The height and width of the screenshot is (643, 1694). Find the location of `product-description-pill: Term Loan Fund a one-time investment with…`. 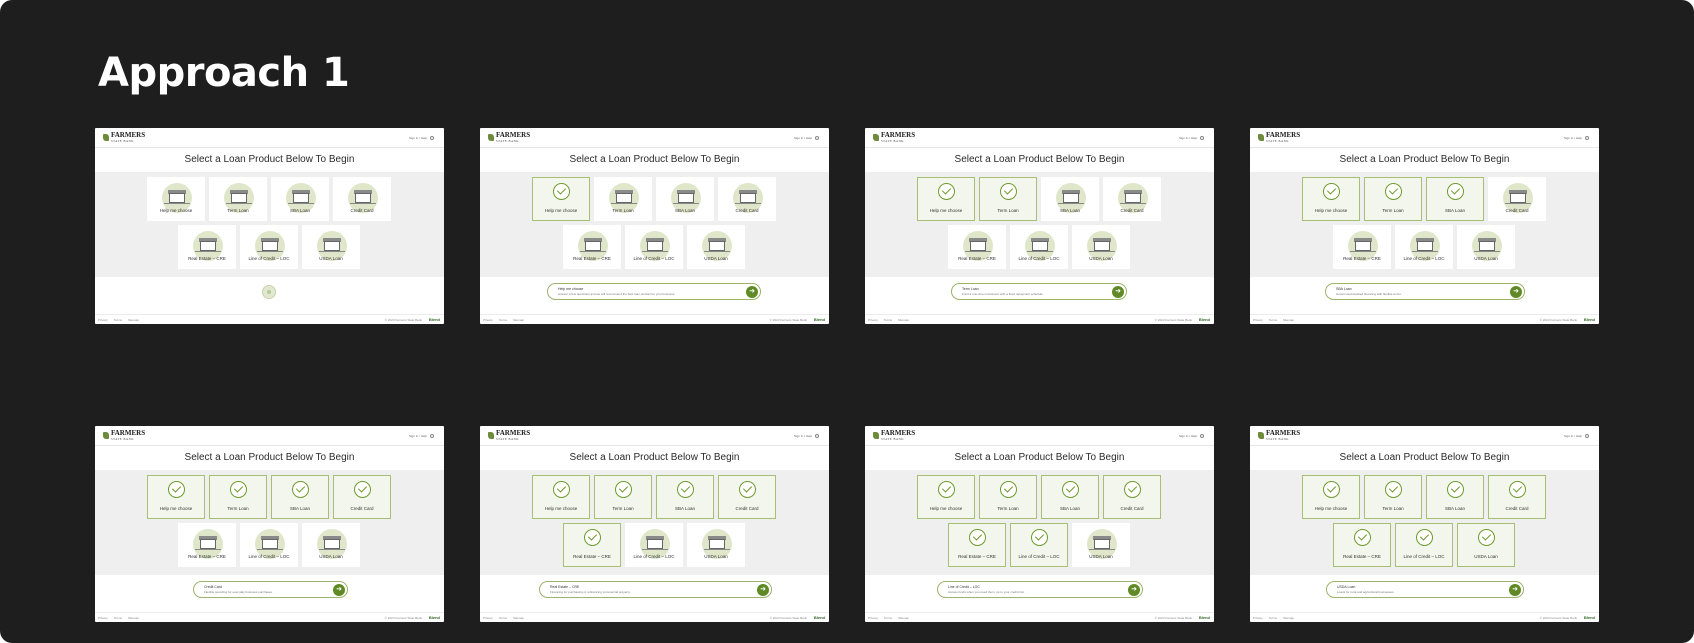

product-description-pill: Term Loan Fund a one-time investment with… is located at coordinates (1039, 291).